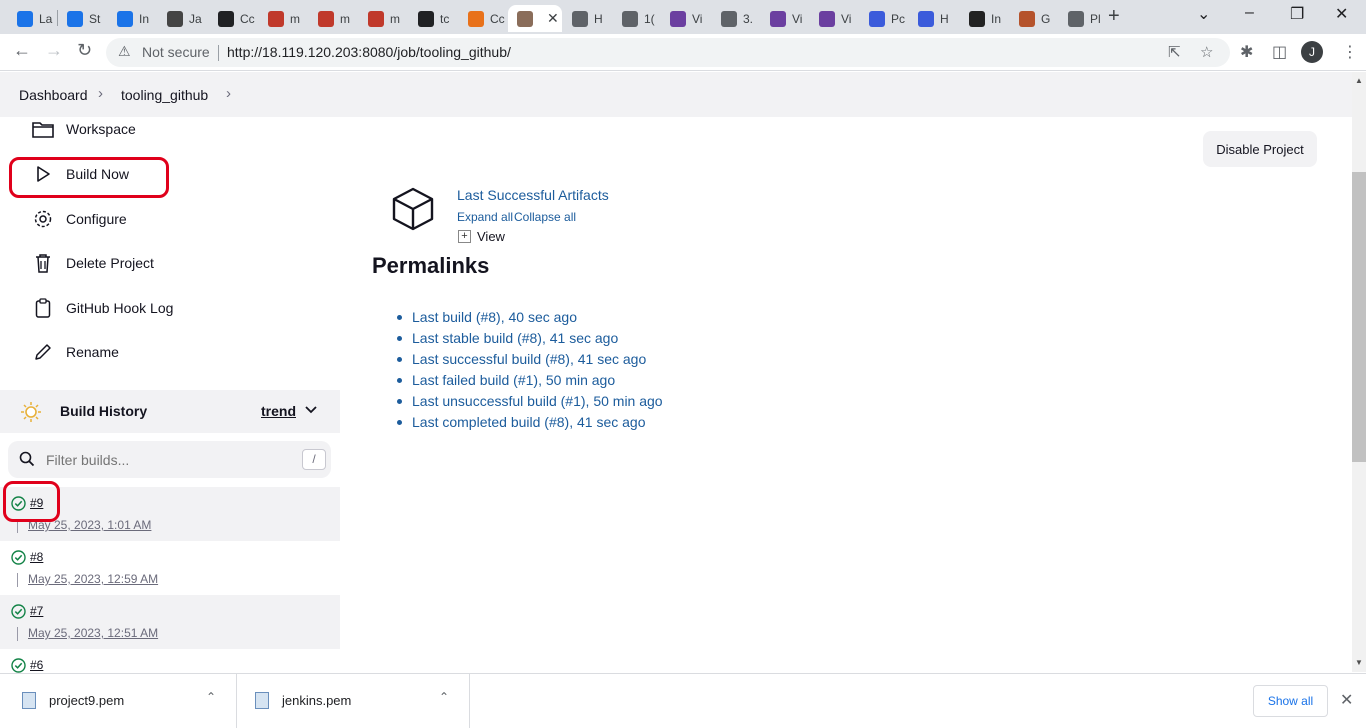 Image resolution: width=1366 pixels, height=728 pixels. I want to click on permalink-last-successful-build: Last successful build (#8), 41 sec ago, so click(530, 361).